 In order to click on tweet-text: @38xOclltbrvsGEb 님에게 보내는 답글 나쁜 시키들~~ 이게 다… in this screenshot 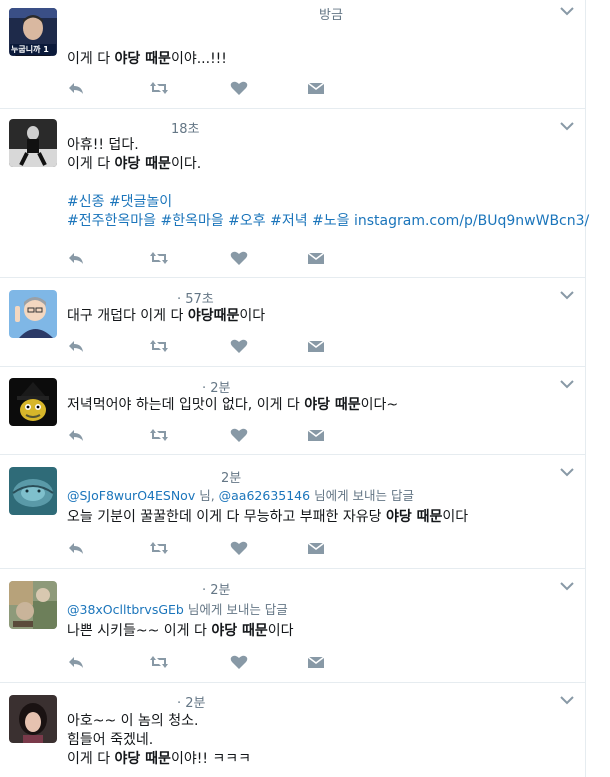, I will do `click(319, 621)`.